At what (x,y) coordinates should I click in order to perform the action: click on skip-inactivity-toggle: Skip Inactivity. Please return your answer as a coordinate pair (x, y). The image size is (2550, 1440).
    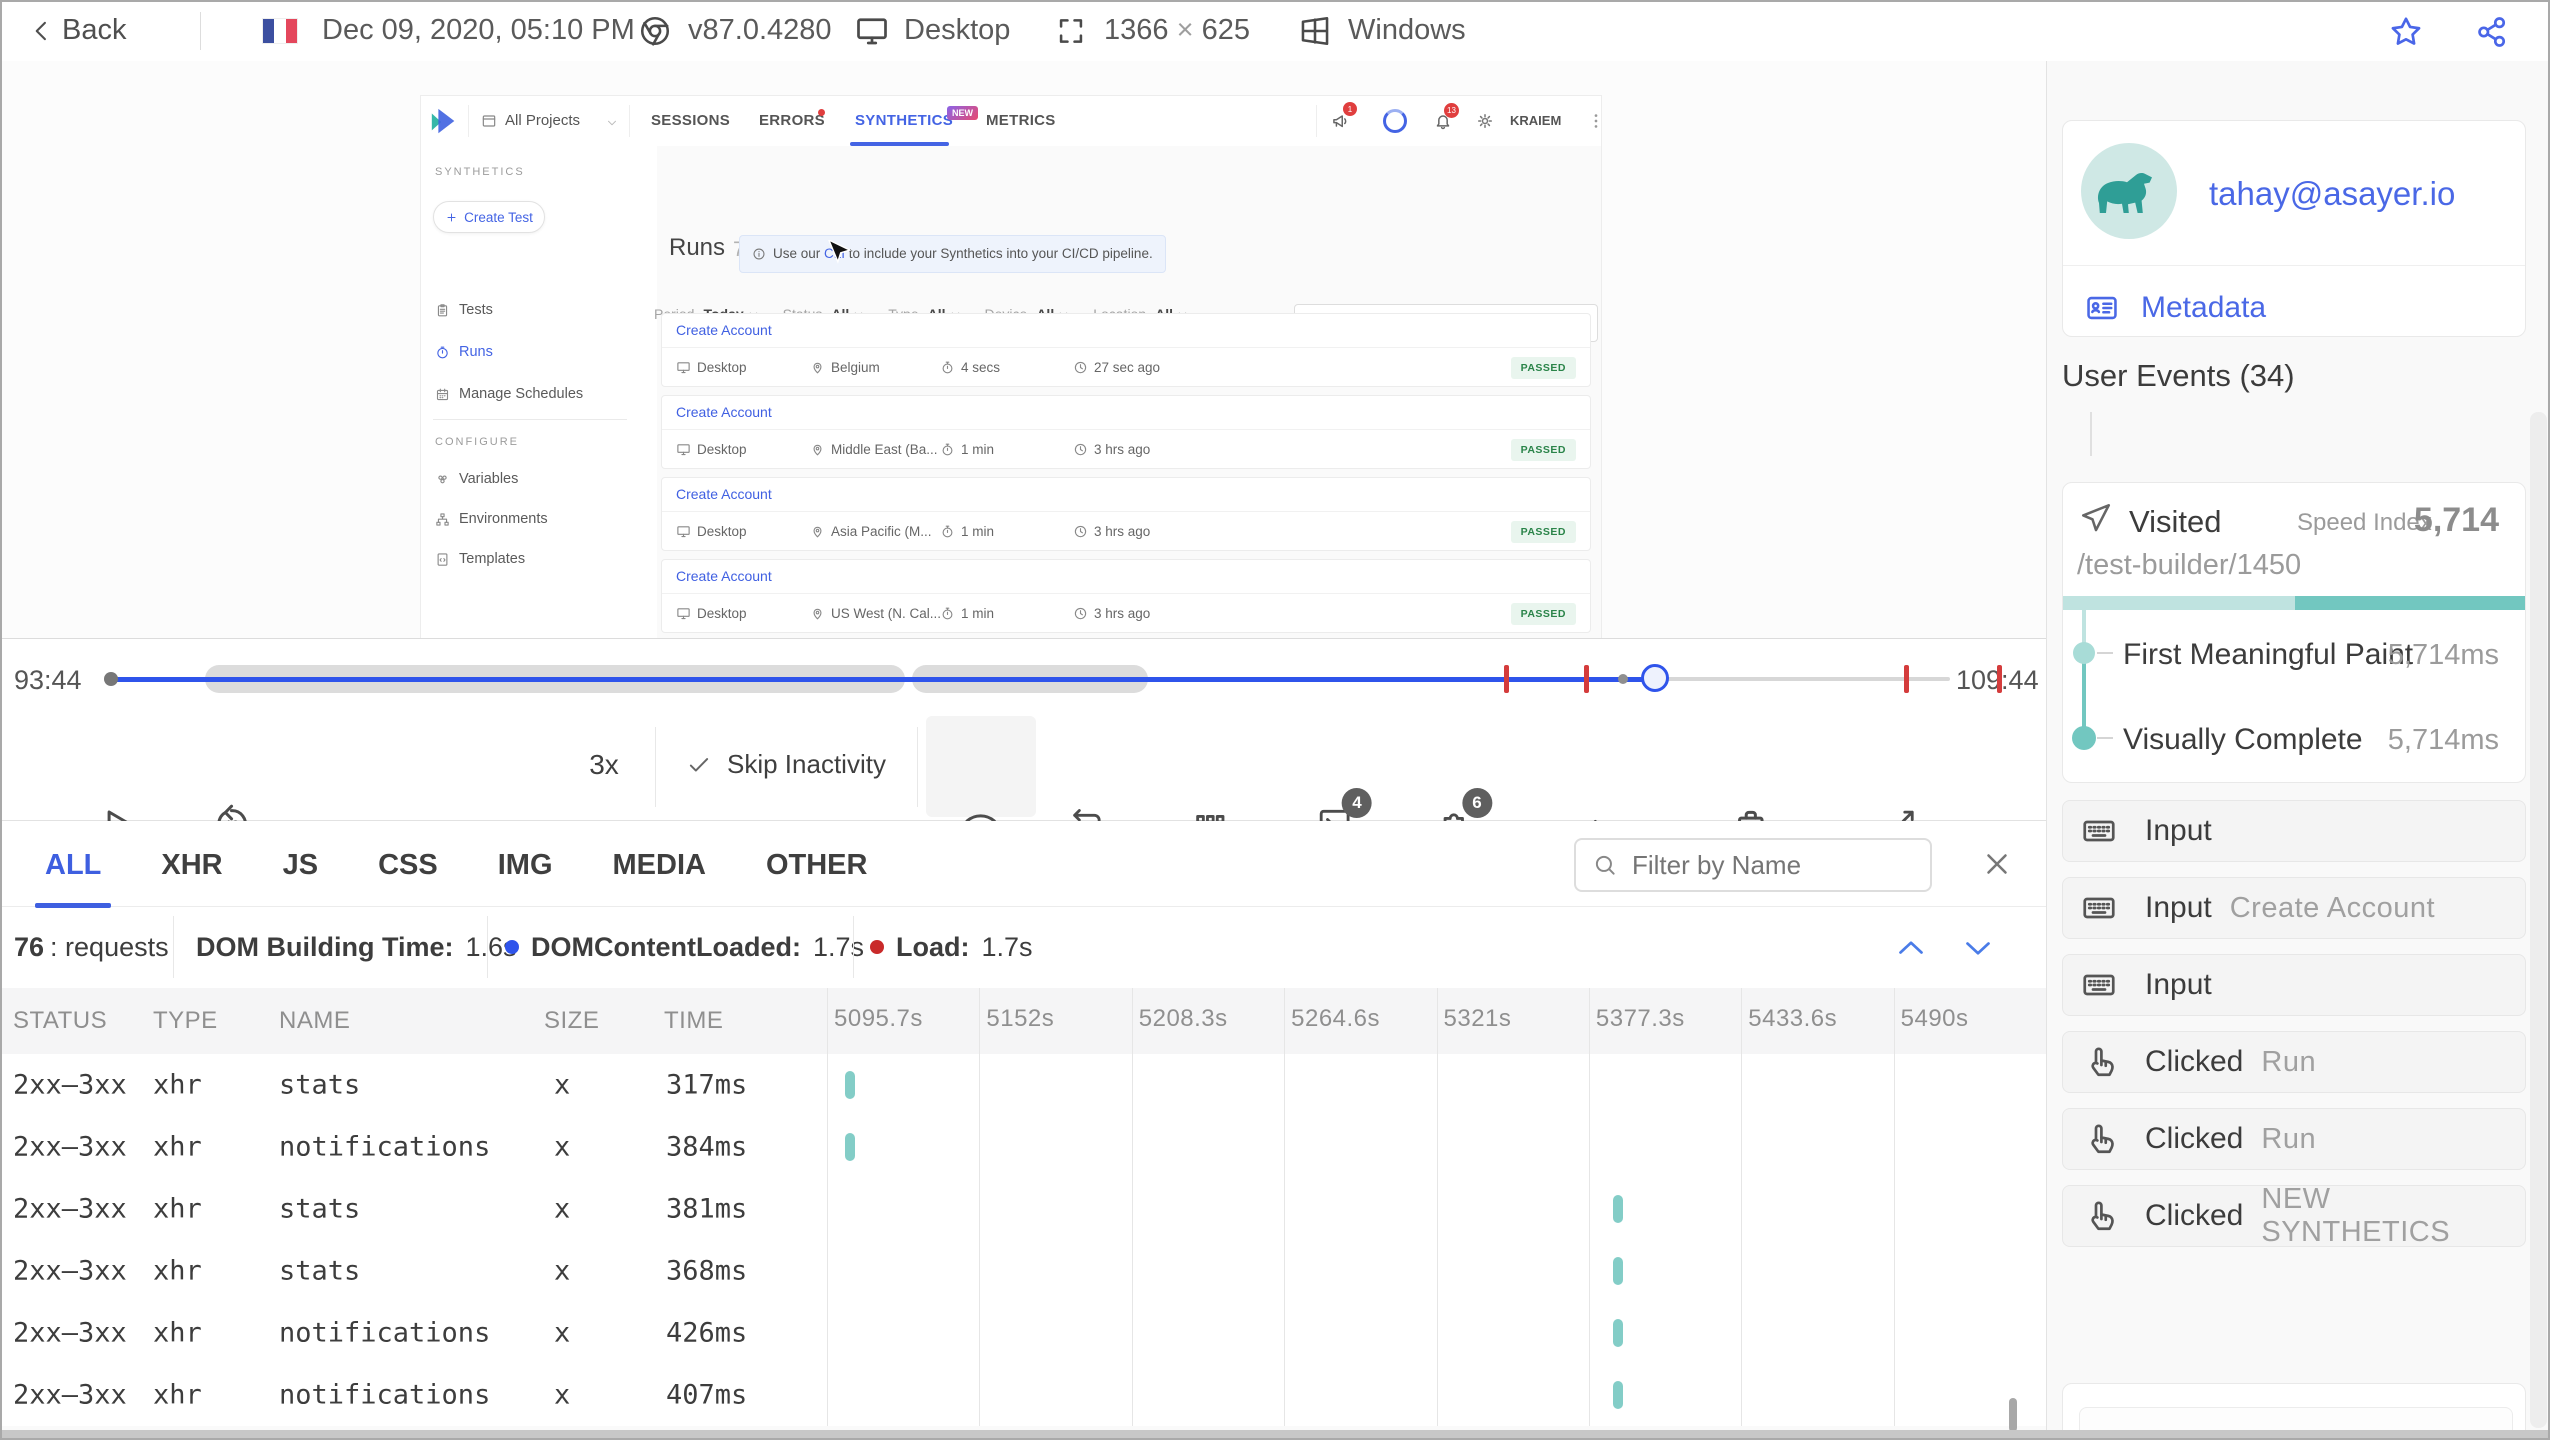
    Looking at the image, I should click on (786, 764).